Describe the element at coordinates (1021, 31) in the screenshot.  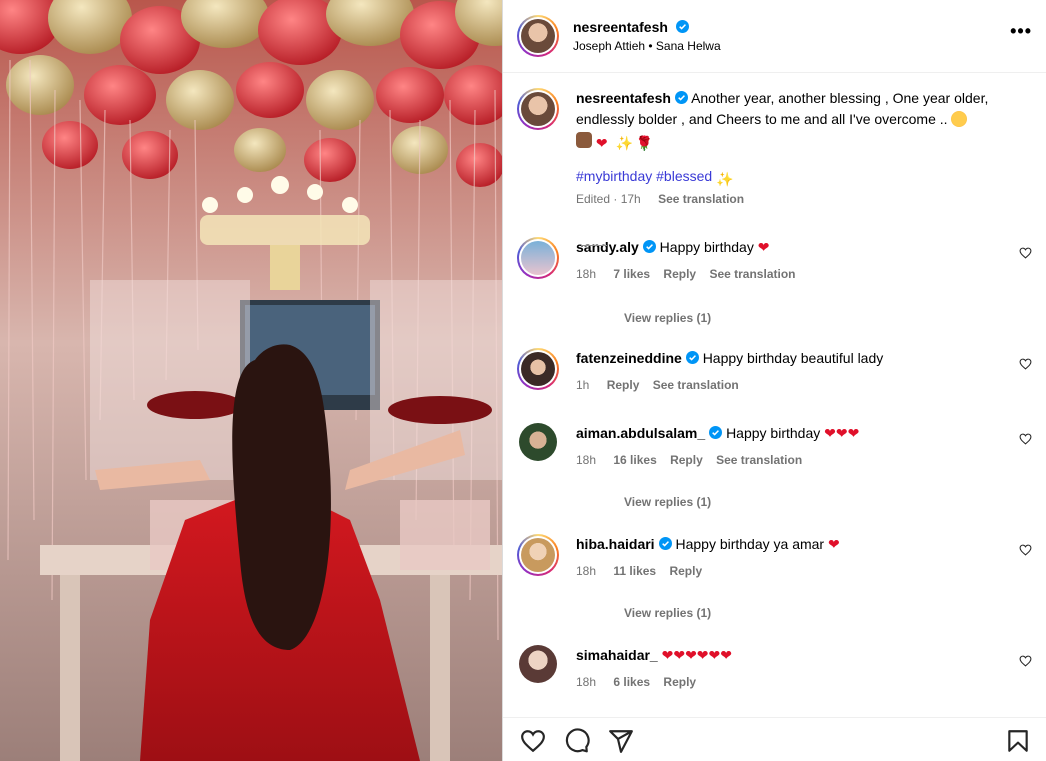
I see `more-options-icon: •••` at that location.